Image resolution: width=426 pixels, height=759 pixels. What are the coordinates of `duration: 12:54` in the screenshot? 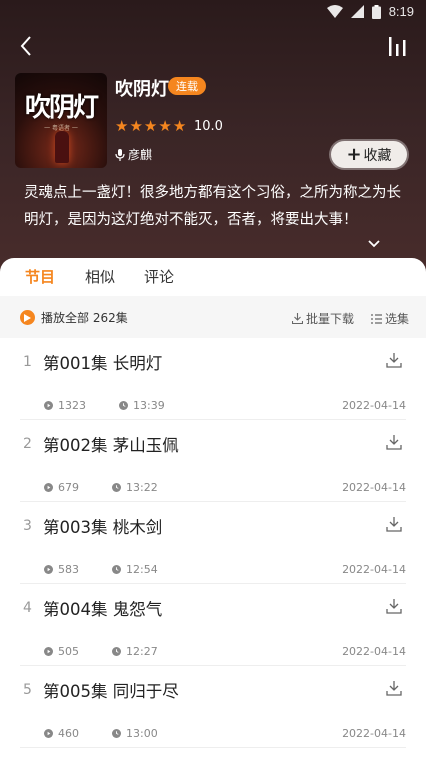 It's located at (135, 569).